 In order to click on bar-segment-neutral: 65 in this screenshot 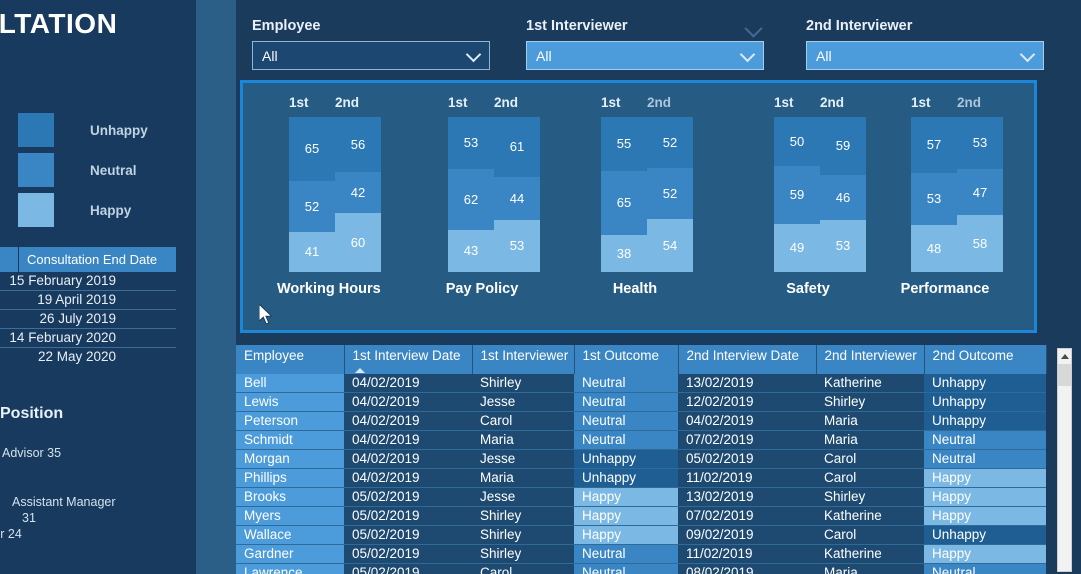, I will do `click(624, 202)`.